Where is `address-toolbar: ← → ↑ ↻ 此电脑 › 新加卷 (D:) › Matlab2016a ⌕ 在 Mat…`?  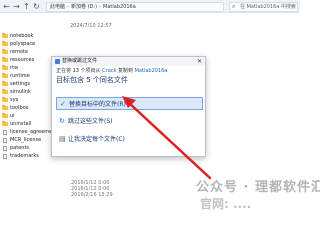
address-toolbar: ← → ↑ ↻ 此电脑 › 新加卷 (D:) › Matlab2016a ⌕ 在 Mat… is located at coordinates (150, 6).